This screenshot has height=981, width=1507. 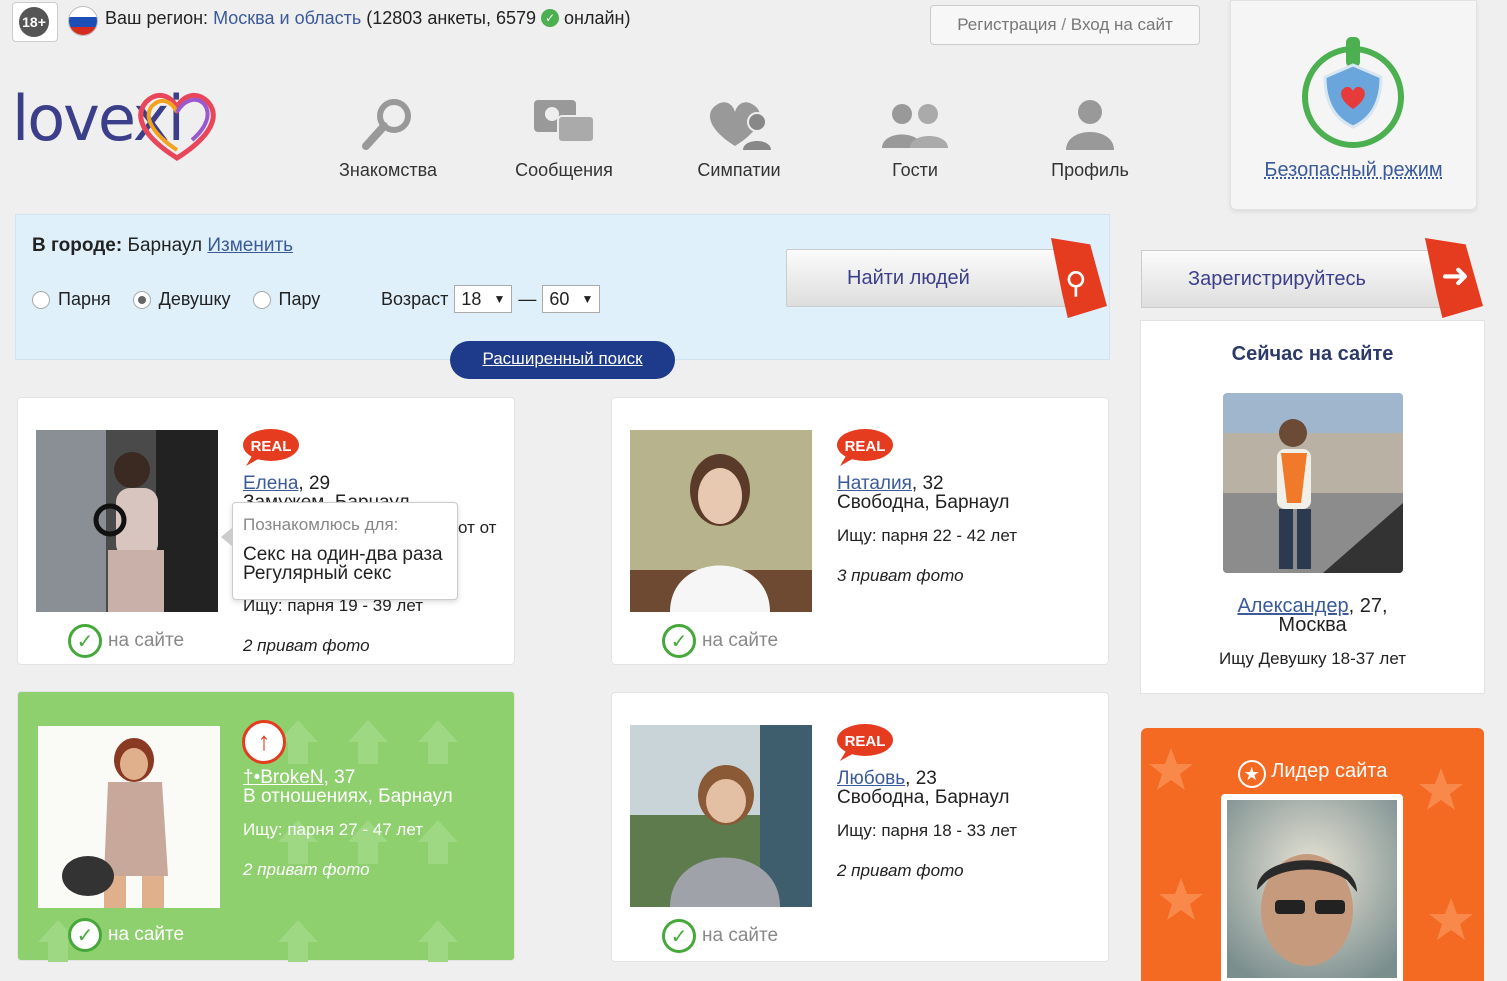 I want to click on profile-age: , 32, so click(x=927, y=483).